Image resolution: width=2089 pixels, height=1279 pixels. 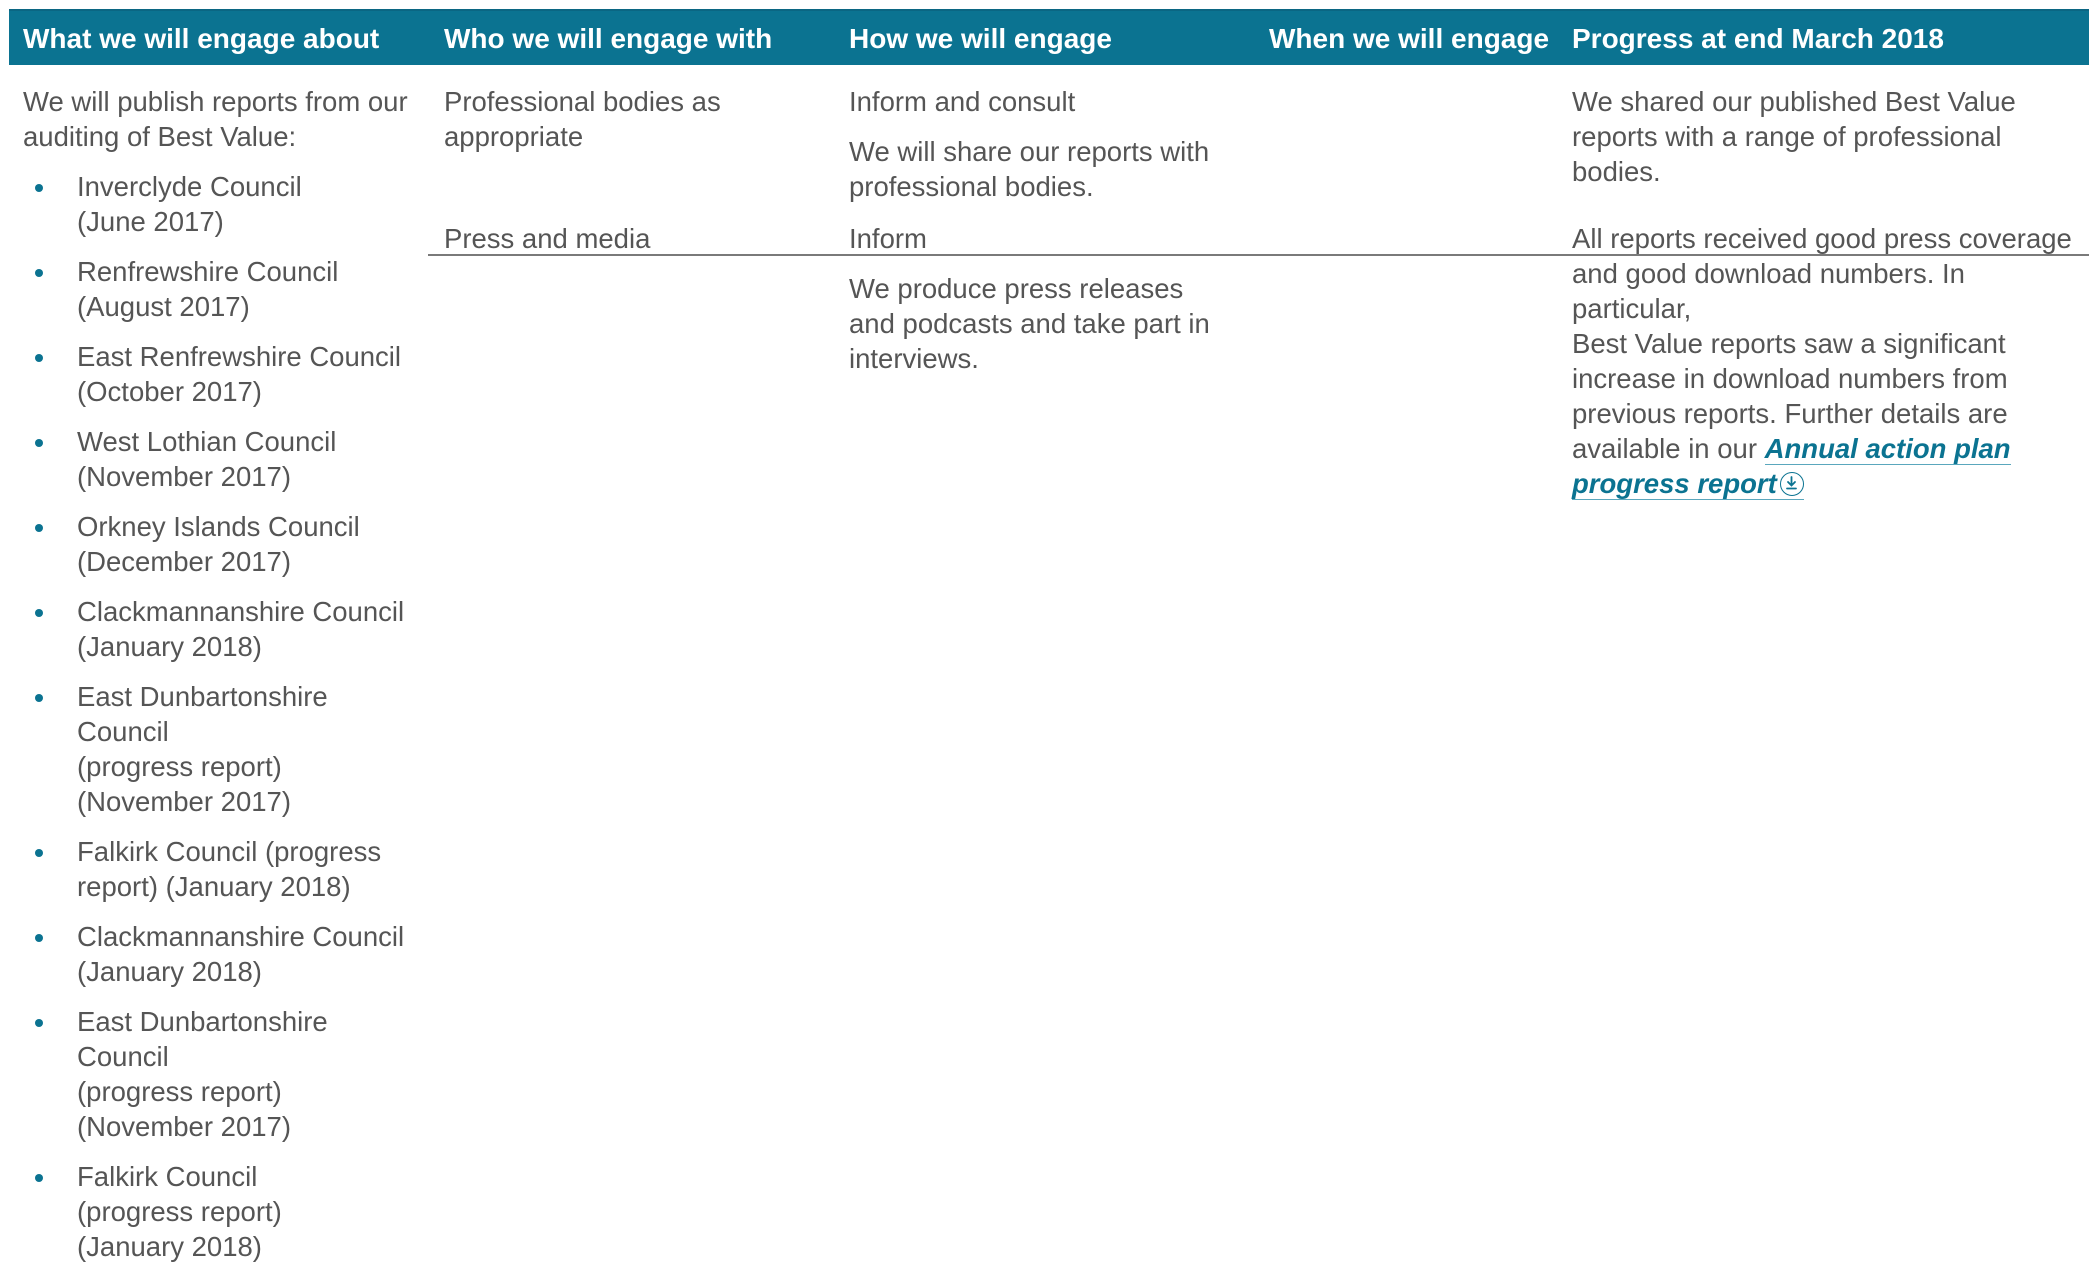 I want to click on row2-how-title: Inform, so click(x=888, y=238).